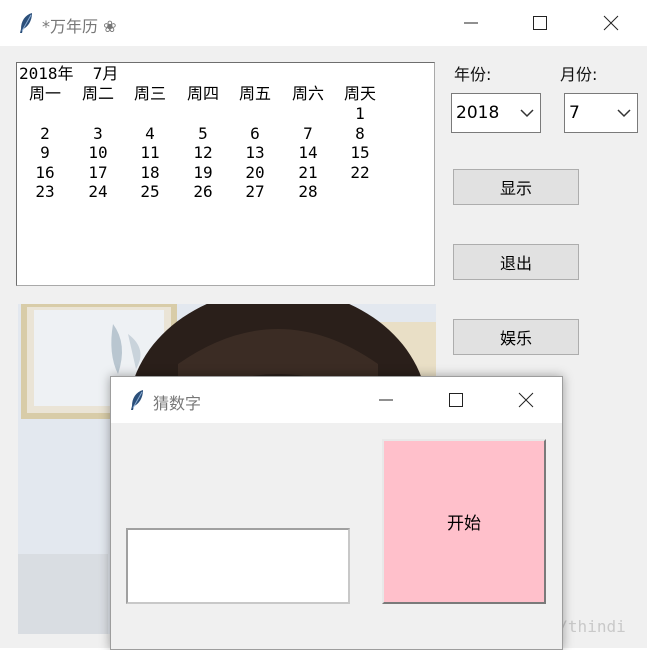 This screenshot has height=650, width=647. I want to click on year-label: 年份:, so click(473, 74).